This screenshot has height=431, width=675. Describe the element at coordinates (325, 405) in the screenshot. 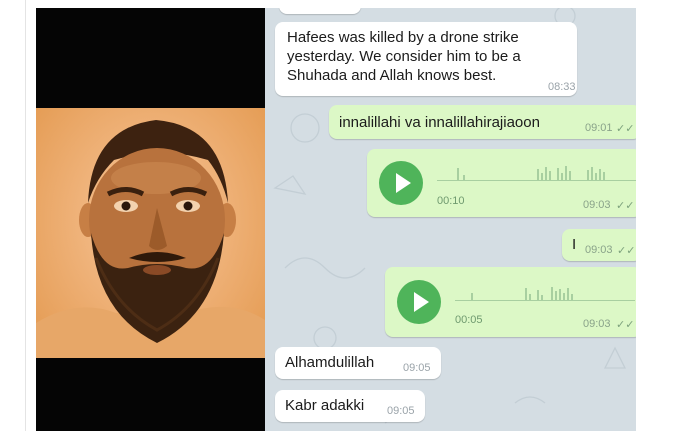

I see `message-text: Kabr adakki` at that location.